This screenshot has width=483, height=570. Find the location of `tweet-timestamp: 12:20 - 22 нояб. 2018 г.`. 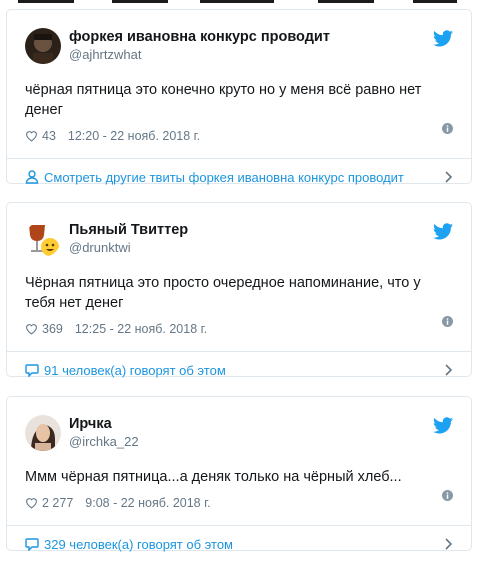

tweet-timestamp: 12:20 - 22 нояб. 2018 г. is located at coordinates (134, 136).